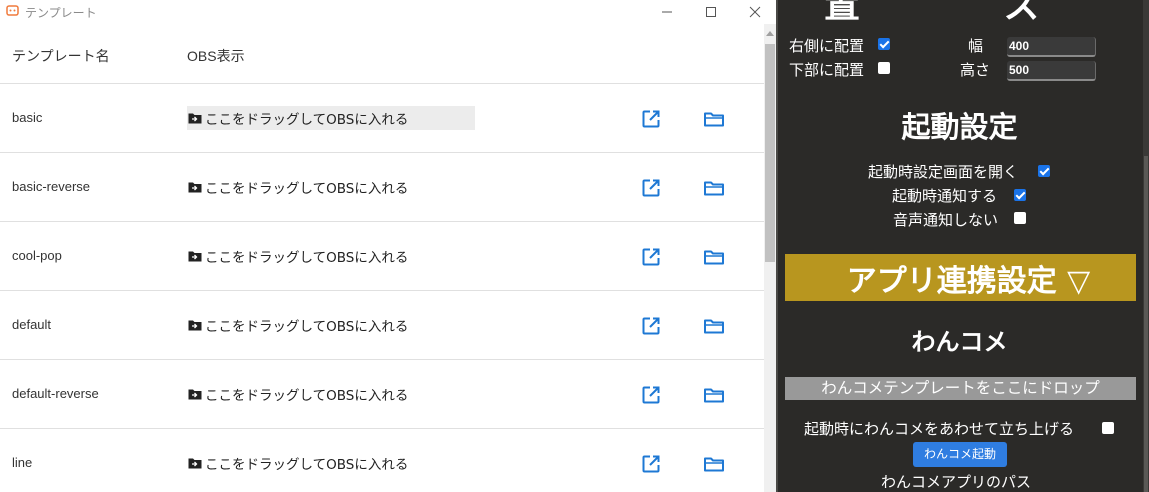 The width and height of the screenshot is (1149, 492). Describe the element at coordinates (959, 342) in the screenshot. I see `onecome-heading: わんコメ` at that location.